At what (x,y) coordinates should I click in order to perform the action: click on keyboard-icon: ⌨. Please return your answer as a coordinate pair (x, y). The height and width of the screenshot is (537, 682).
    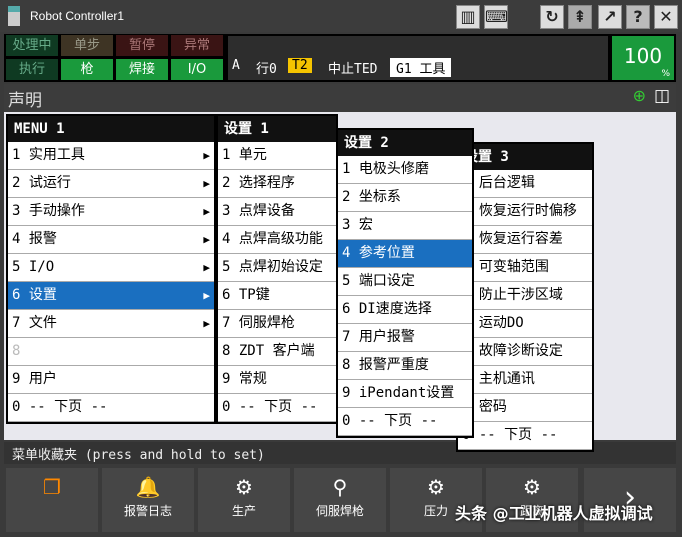
    Looking at the image, I should click on (496, 17).